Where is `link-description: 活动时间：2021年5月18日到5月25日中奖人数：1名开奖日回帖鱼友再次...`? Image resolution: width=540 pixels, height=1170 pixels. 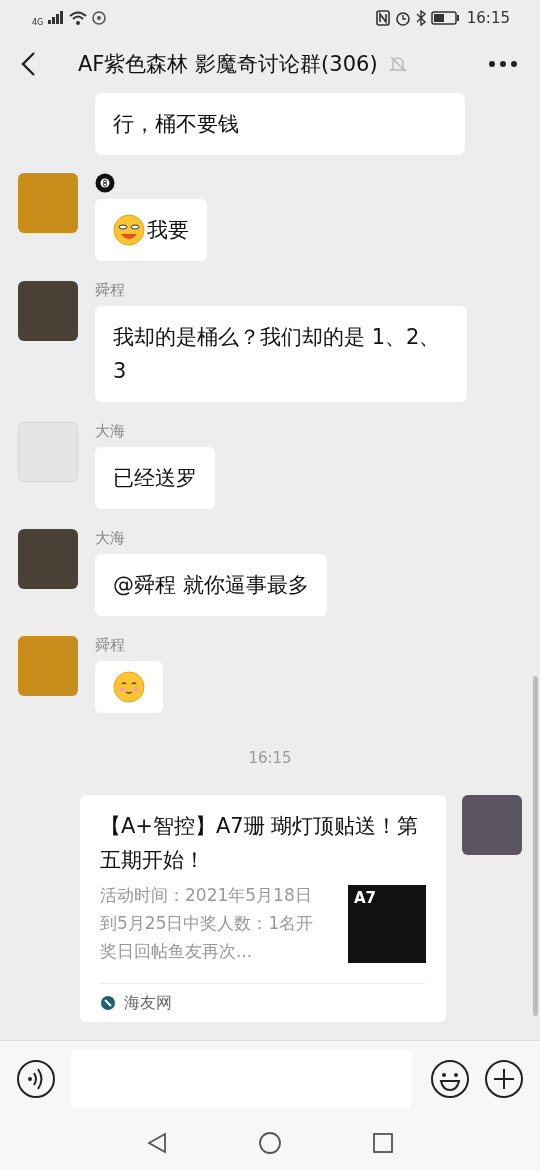
link-description: 活动时间：2021年5月18日到5月25日中奖人数：1名开奖日回帖鱼友再次... is located at coordinates (207, 924).